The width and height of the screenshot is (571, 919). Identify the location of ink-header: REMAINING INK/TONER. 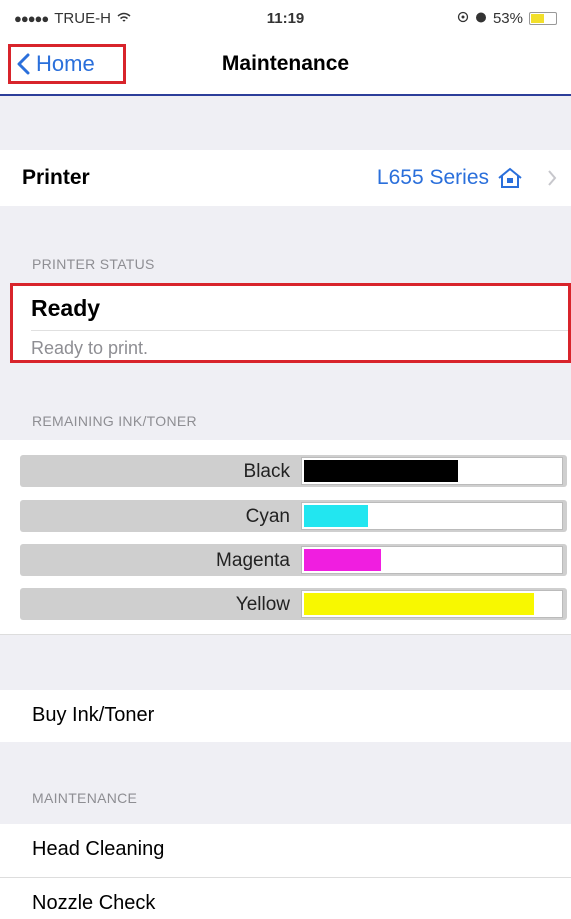
(114, 421).